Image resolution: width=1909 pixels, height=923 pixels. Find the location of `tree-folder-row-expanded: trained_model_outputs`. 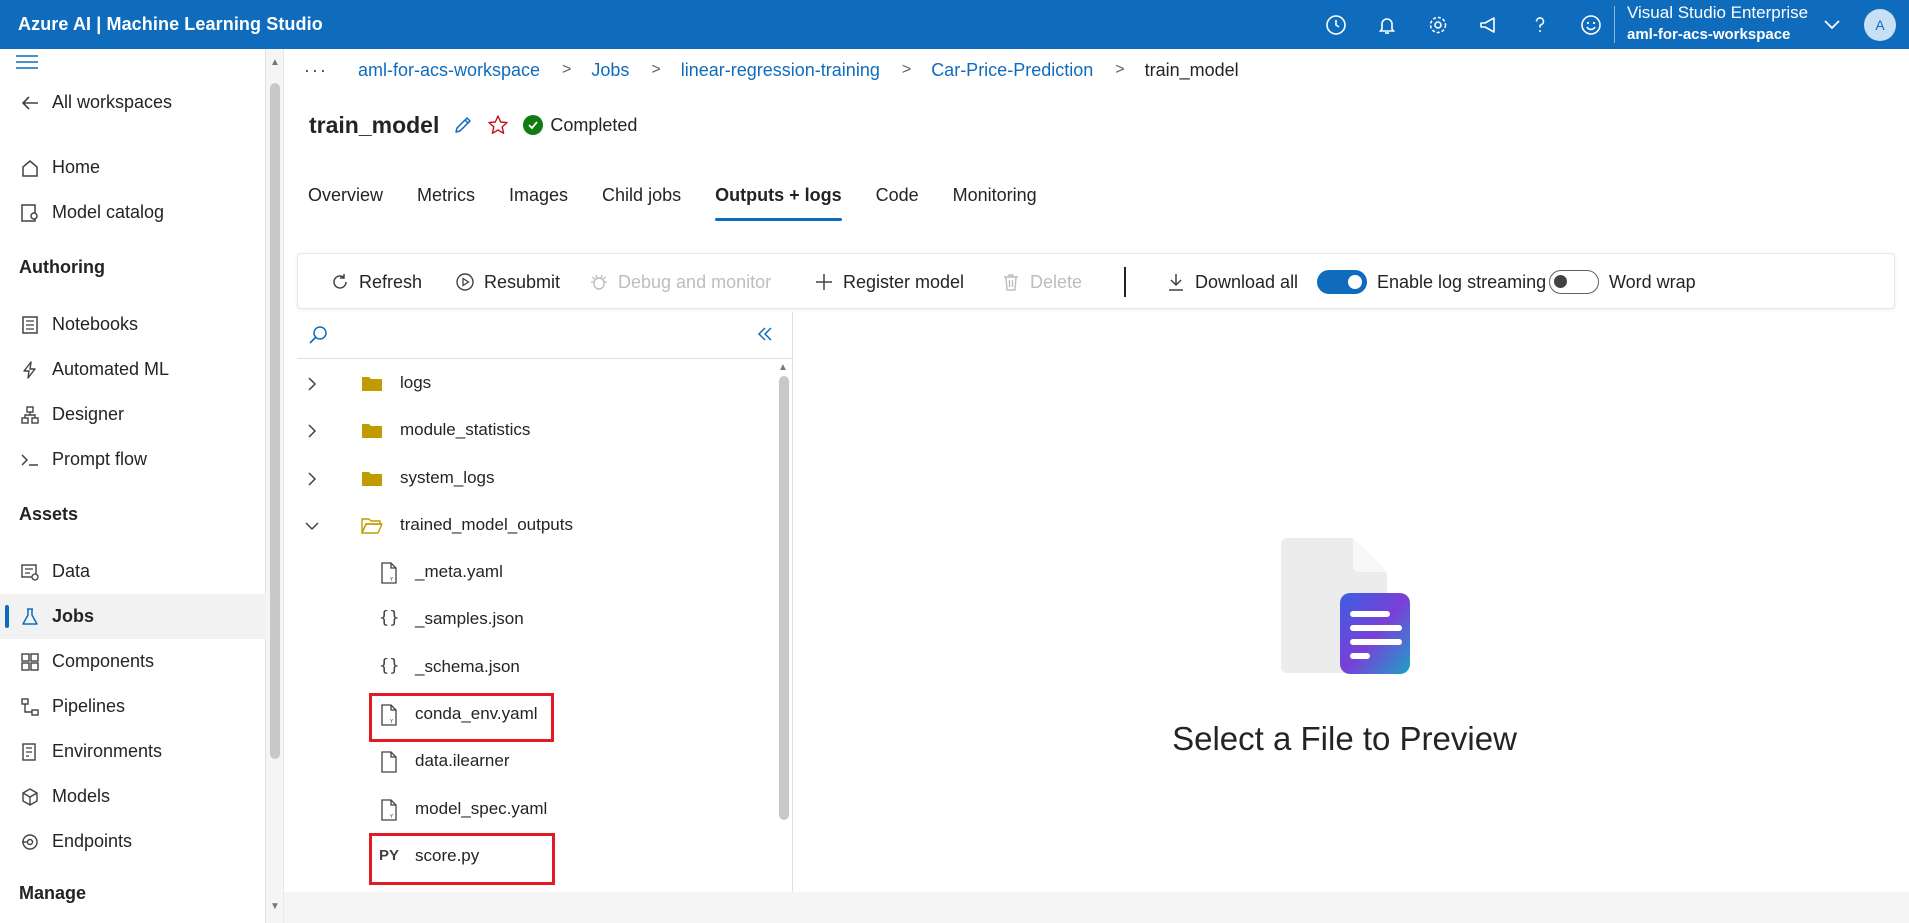

tree-folder-row-expanded: trained_model_outputs is located at coordinates (536, 526).